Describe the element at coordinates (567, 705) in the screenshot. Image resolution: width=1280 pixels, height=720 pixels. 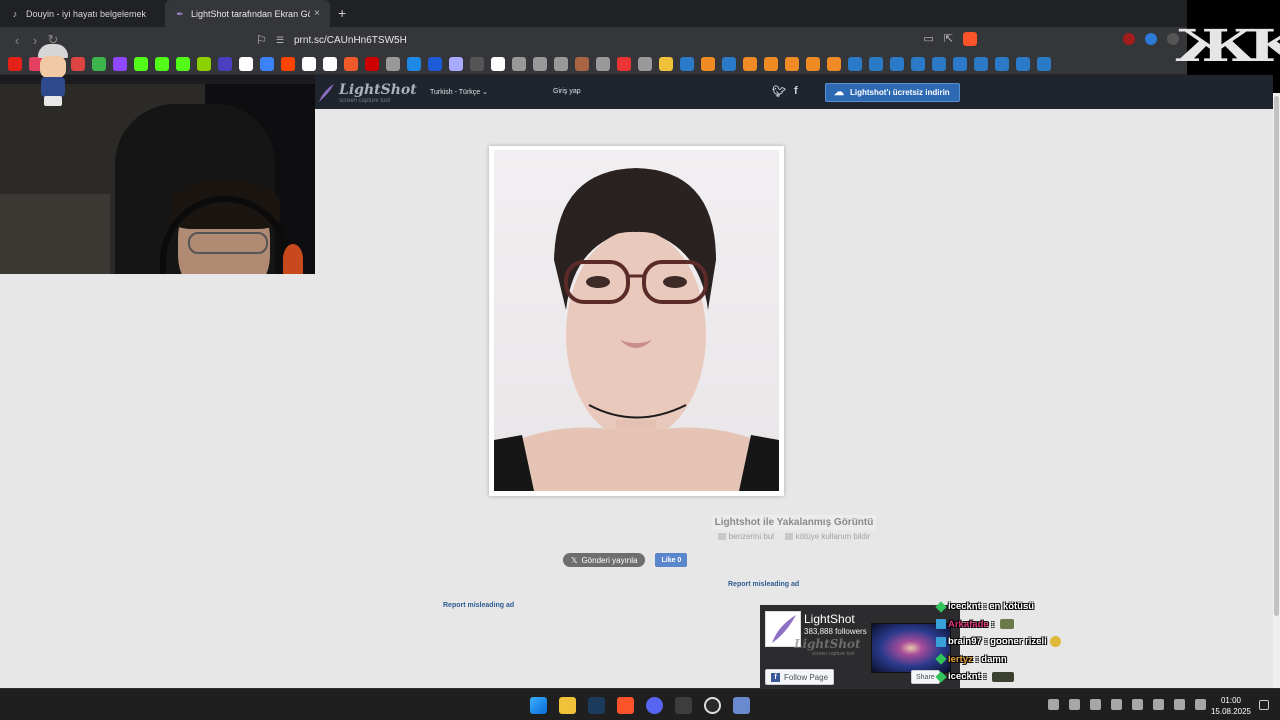
I see `file-explorer-icon` at that location.